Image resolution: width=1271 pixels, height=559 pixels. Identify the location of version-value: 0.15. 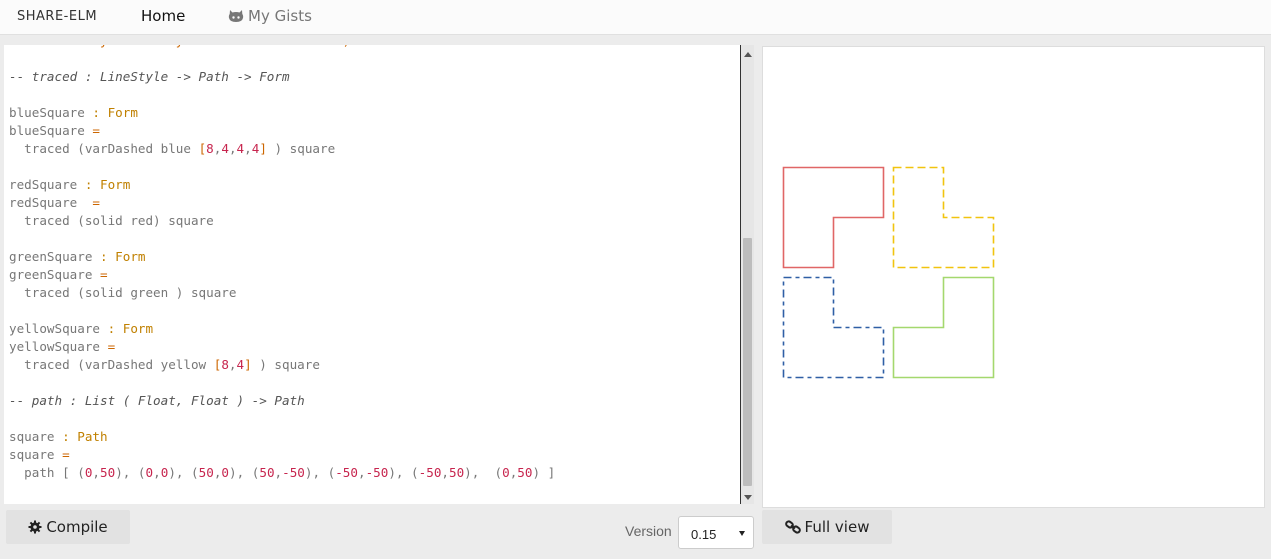
(704, 534).